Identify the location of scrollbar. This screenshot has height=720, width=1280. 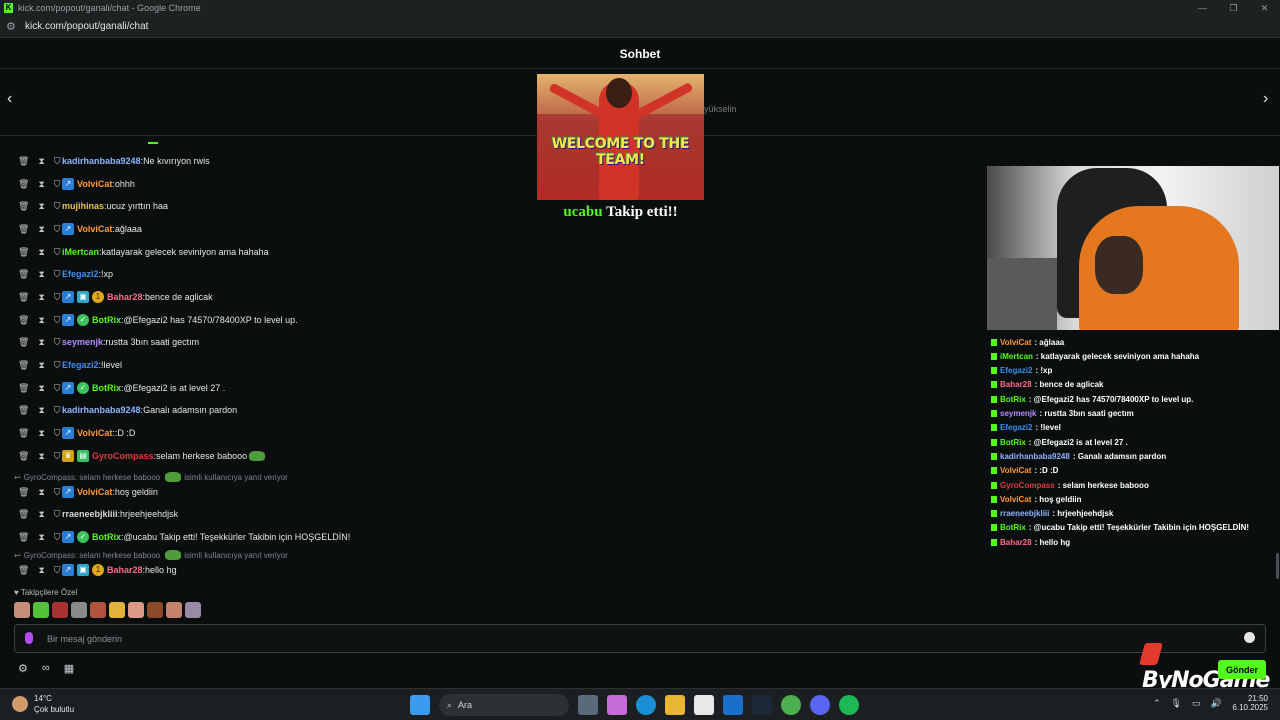
(1277, 566).